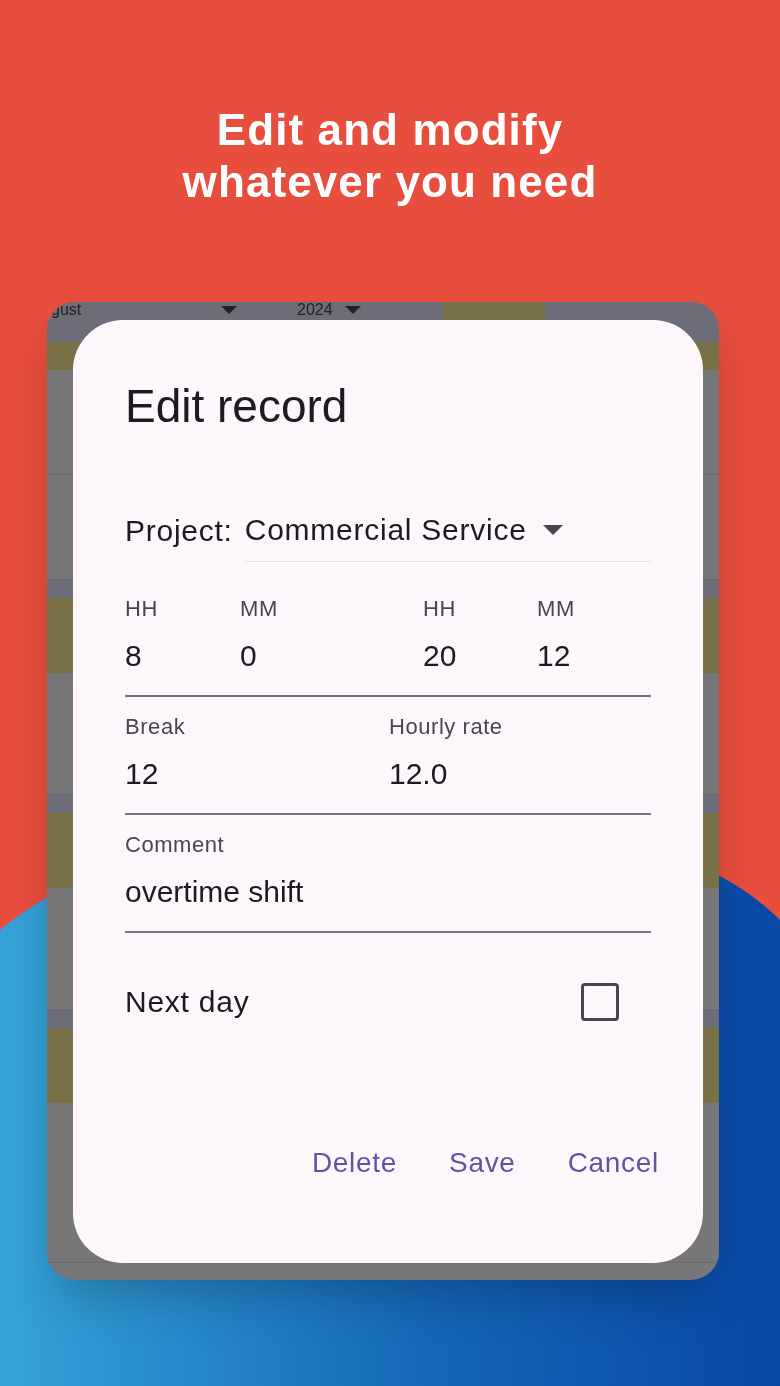 This screenshot has height=1386, width=780. I want to click on field-label: Comment, so click(175, 845).